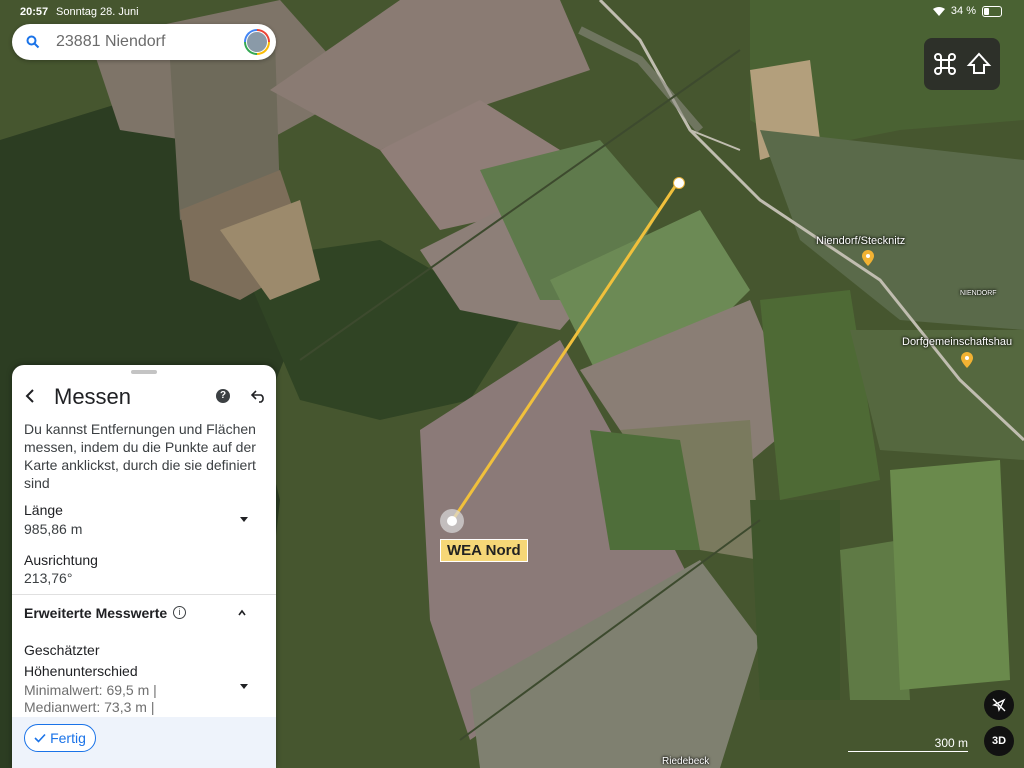  What do you see at coordinates (48, 578) in the screenshot?
I see `heading-value: 213,76°` at bounding box center [48, 578].